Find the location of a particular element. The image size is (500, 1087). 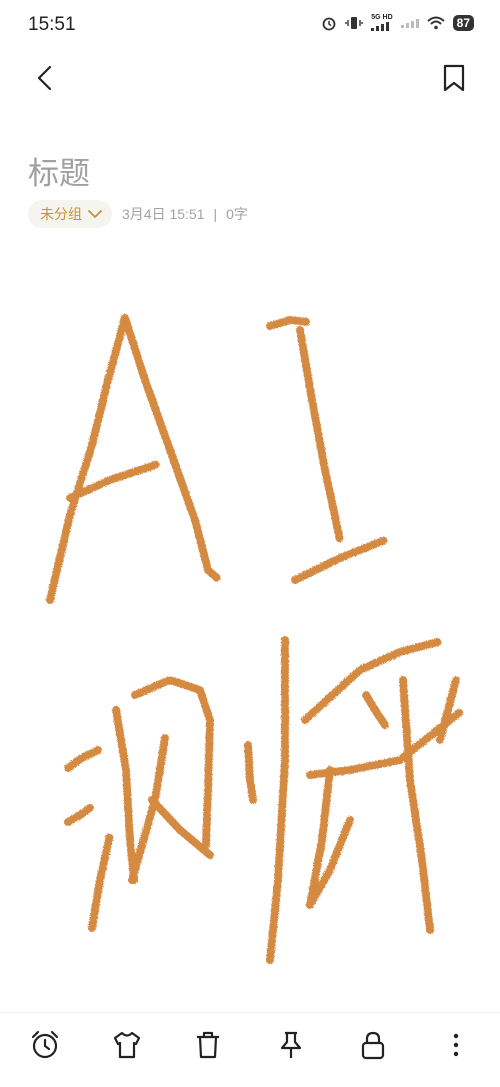

back-button is located at coordinates (46, 78).